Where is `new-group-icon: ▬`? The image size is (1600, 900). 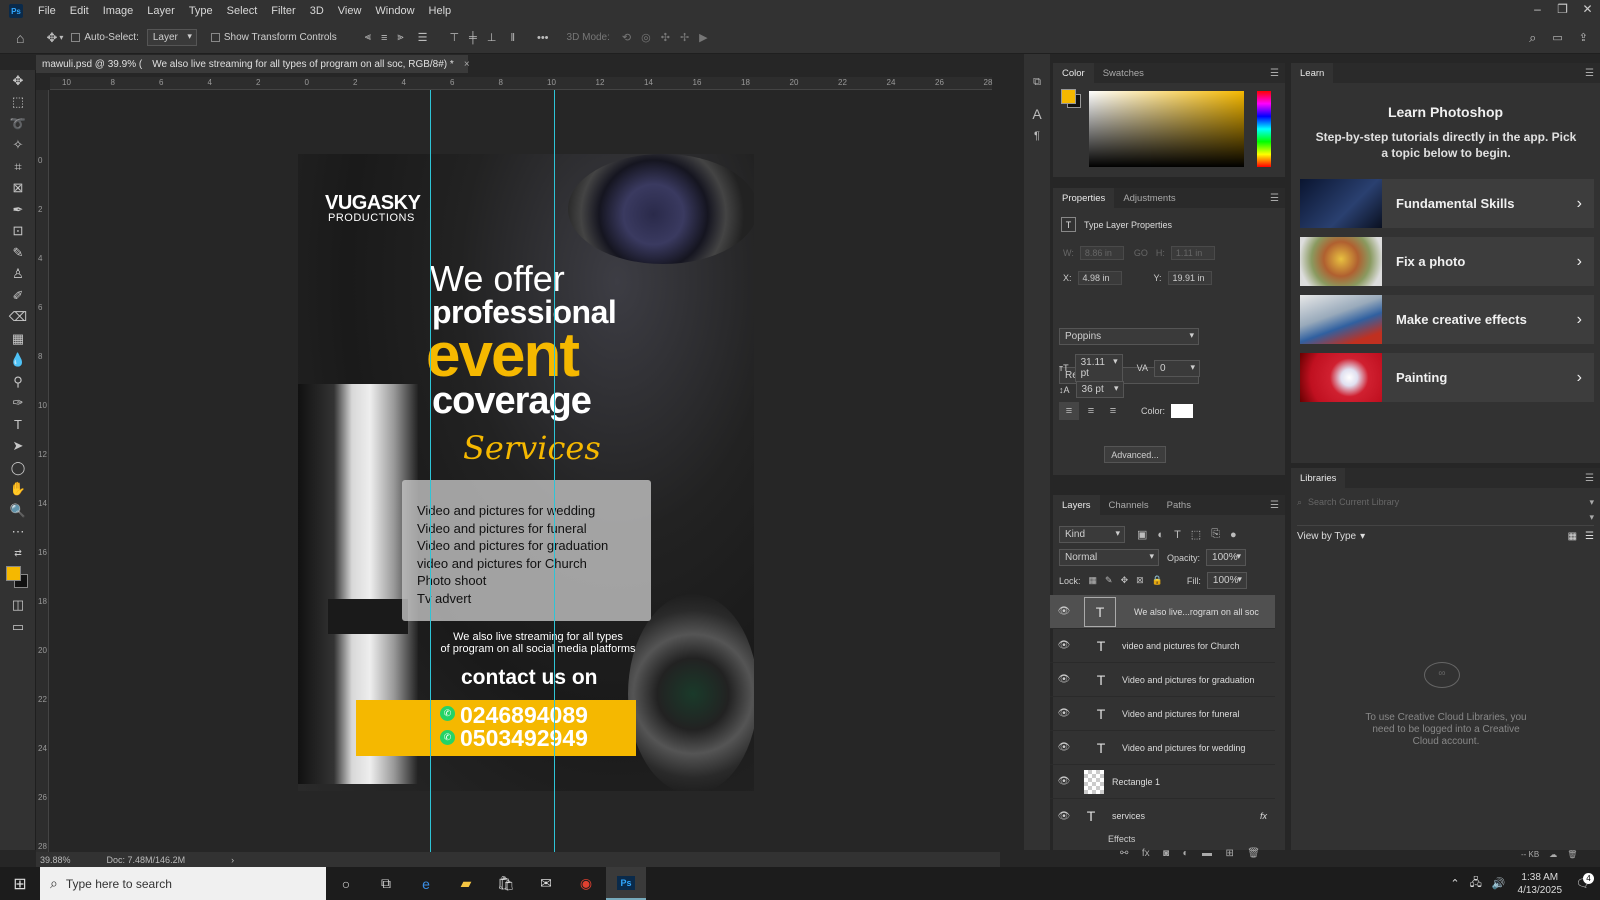 new-group-icon: ▬ is located at coordinates (1207, 853).